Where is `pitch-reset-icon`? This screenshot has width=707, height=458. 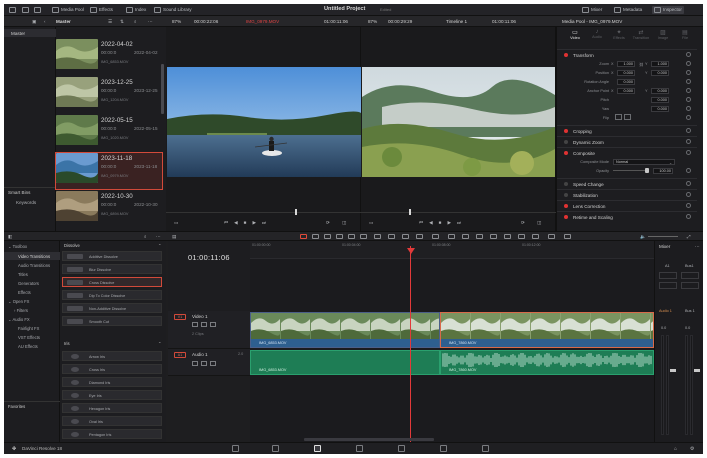 pitch-reset-icon is located at coordinates (688, 99).